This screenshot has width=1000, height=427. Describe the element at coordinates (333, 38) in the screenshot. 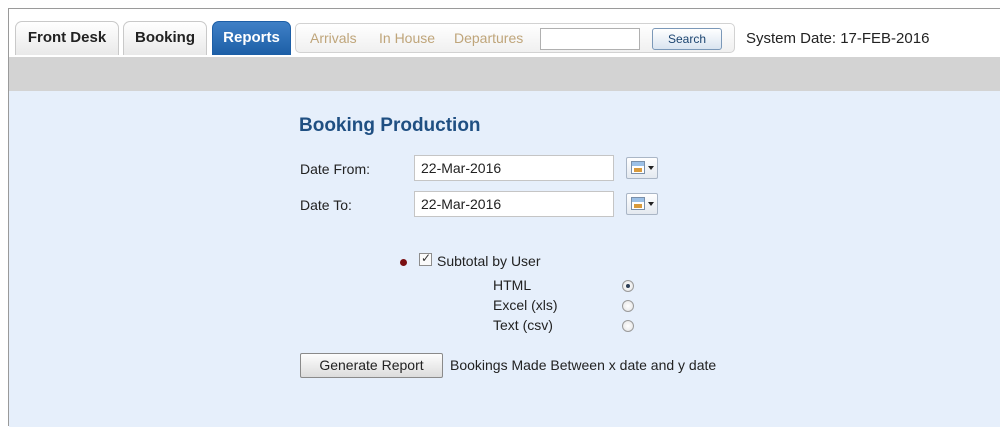

I see `subnav-link-arrivals: Arrivals` at that location.